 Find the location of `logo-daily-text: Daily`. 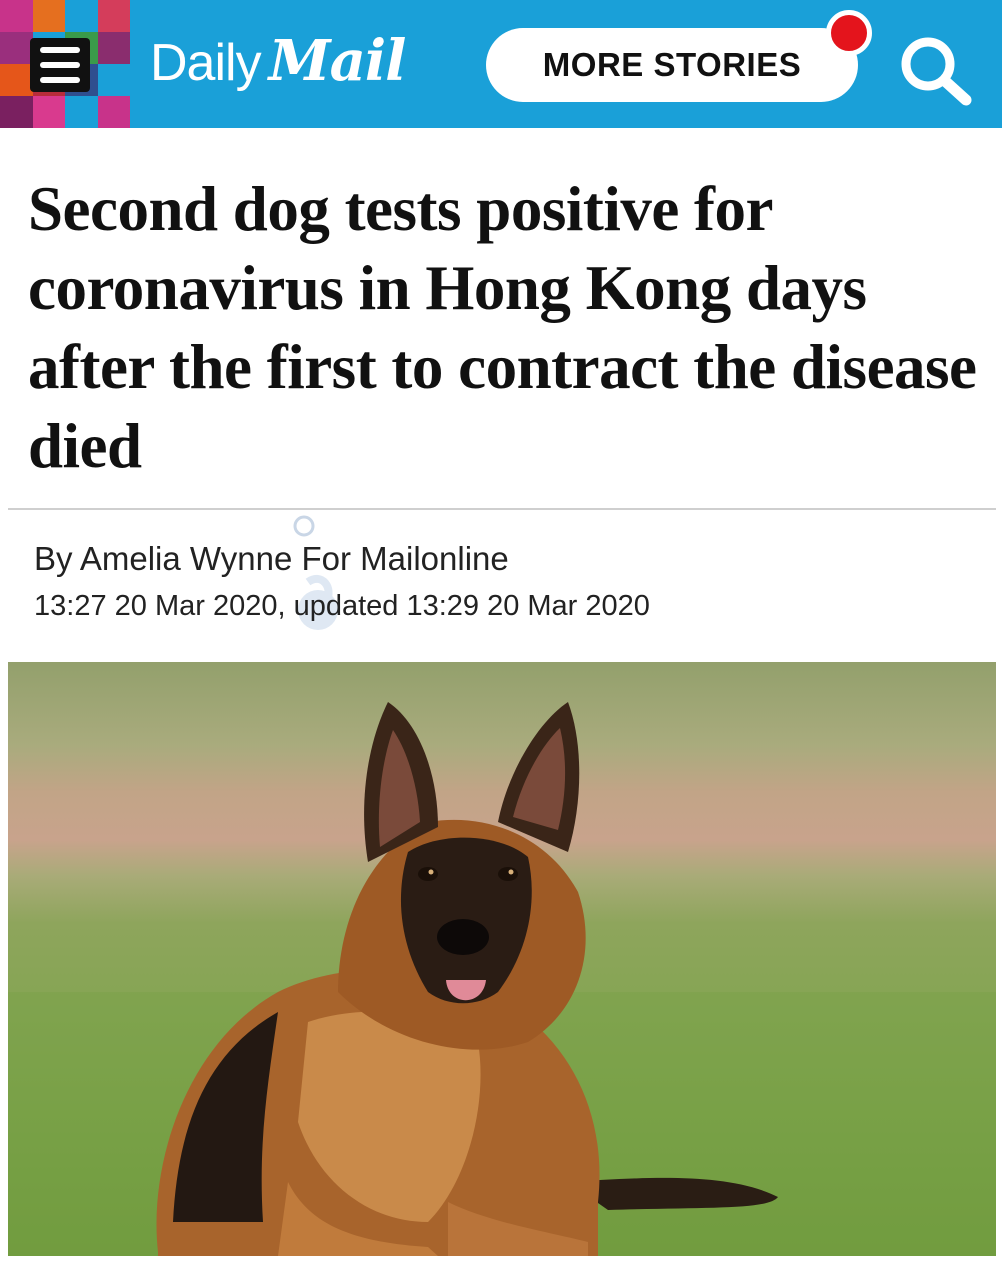

logo-daily-text: Daily is located at coordinates (206, 63).